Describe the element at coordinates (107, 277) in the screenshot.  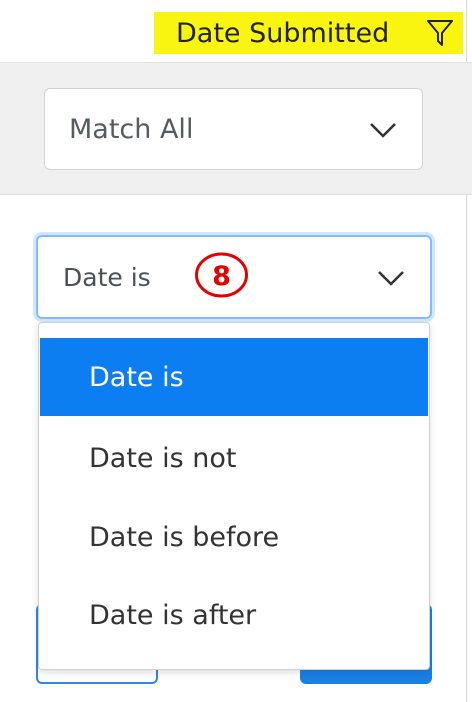
I see `condition-select-value: Date is` at that location.